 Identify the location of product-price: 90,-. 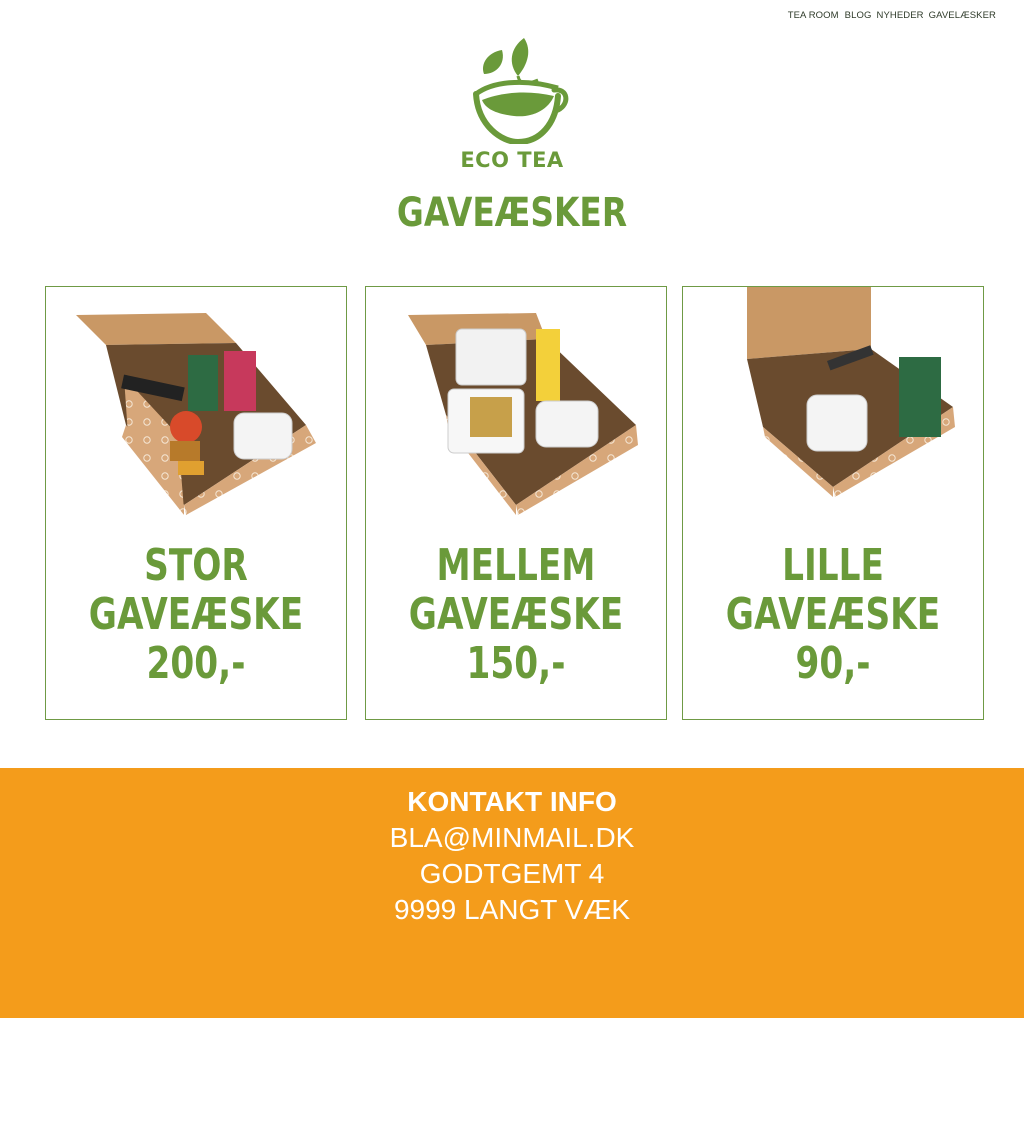
(833, 663).